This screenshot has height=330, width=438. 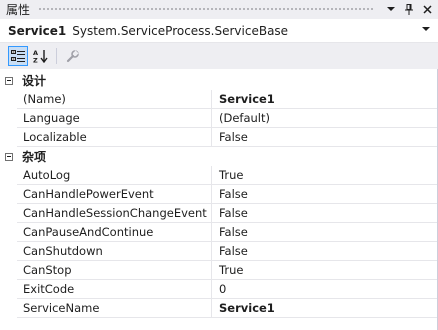 I want to click on property-name: CanHandlePowerEvent, so click(x=114, y=194).